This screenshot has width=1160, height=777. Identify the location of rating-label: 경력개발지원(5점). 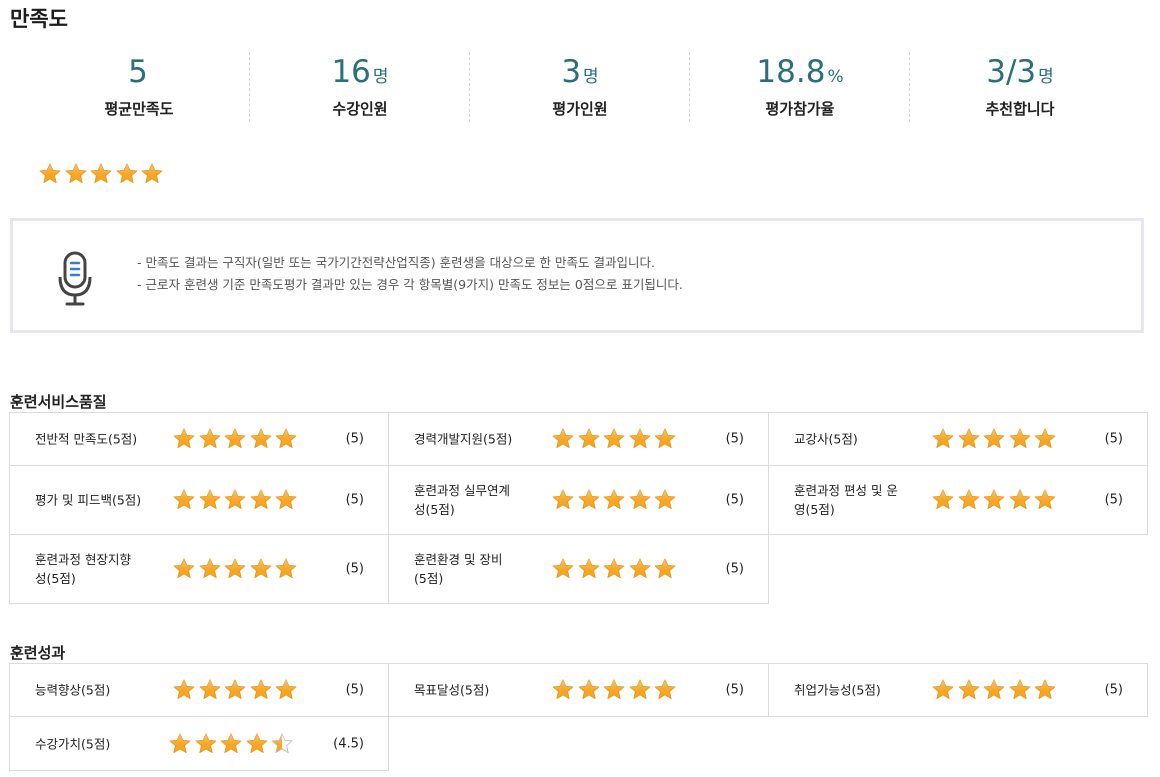
(463, 439).